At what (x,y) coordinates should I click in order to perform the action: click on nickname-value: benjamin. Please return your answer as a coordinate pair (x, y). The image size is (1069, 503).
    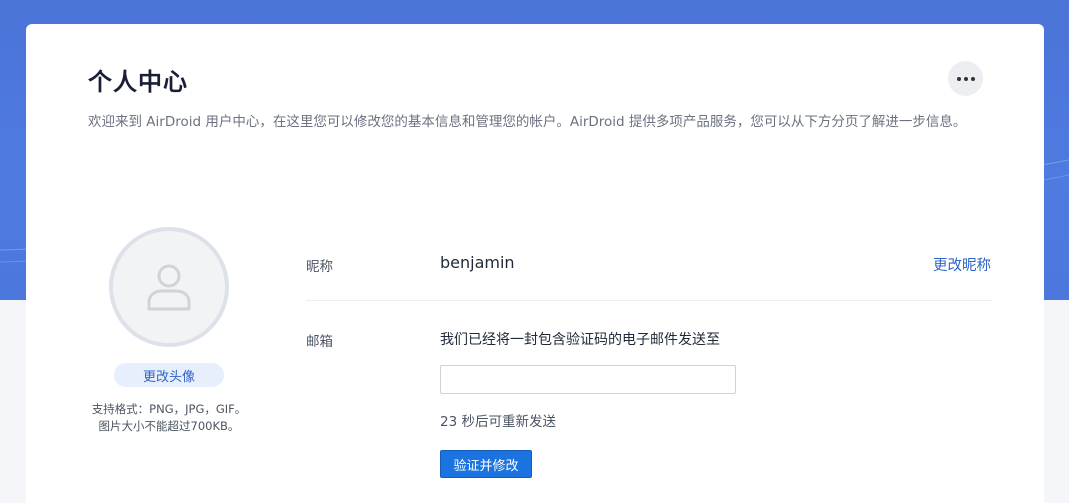
    Looking at the image, I should click on (477, 262).